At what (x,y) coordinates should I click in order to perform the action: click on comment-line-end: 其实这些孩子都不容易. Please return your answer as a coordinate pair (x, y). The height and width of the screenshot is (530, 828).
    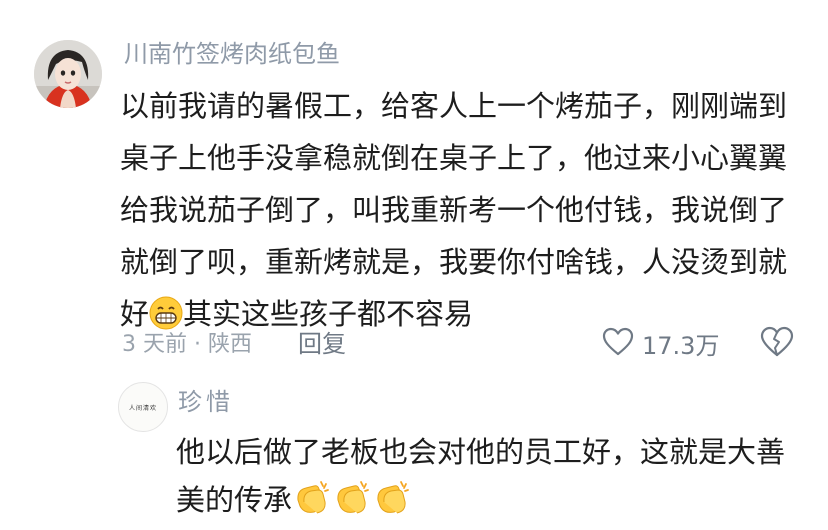
    Looking at the image, I should click on (328, 314).